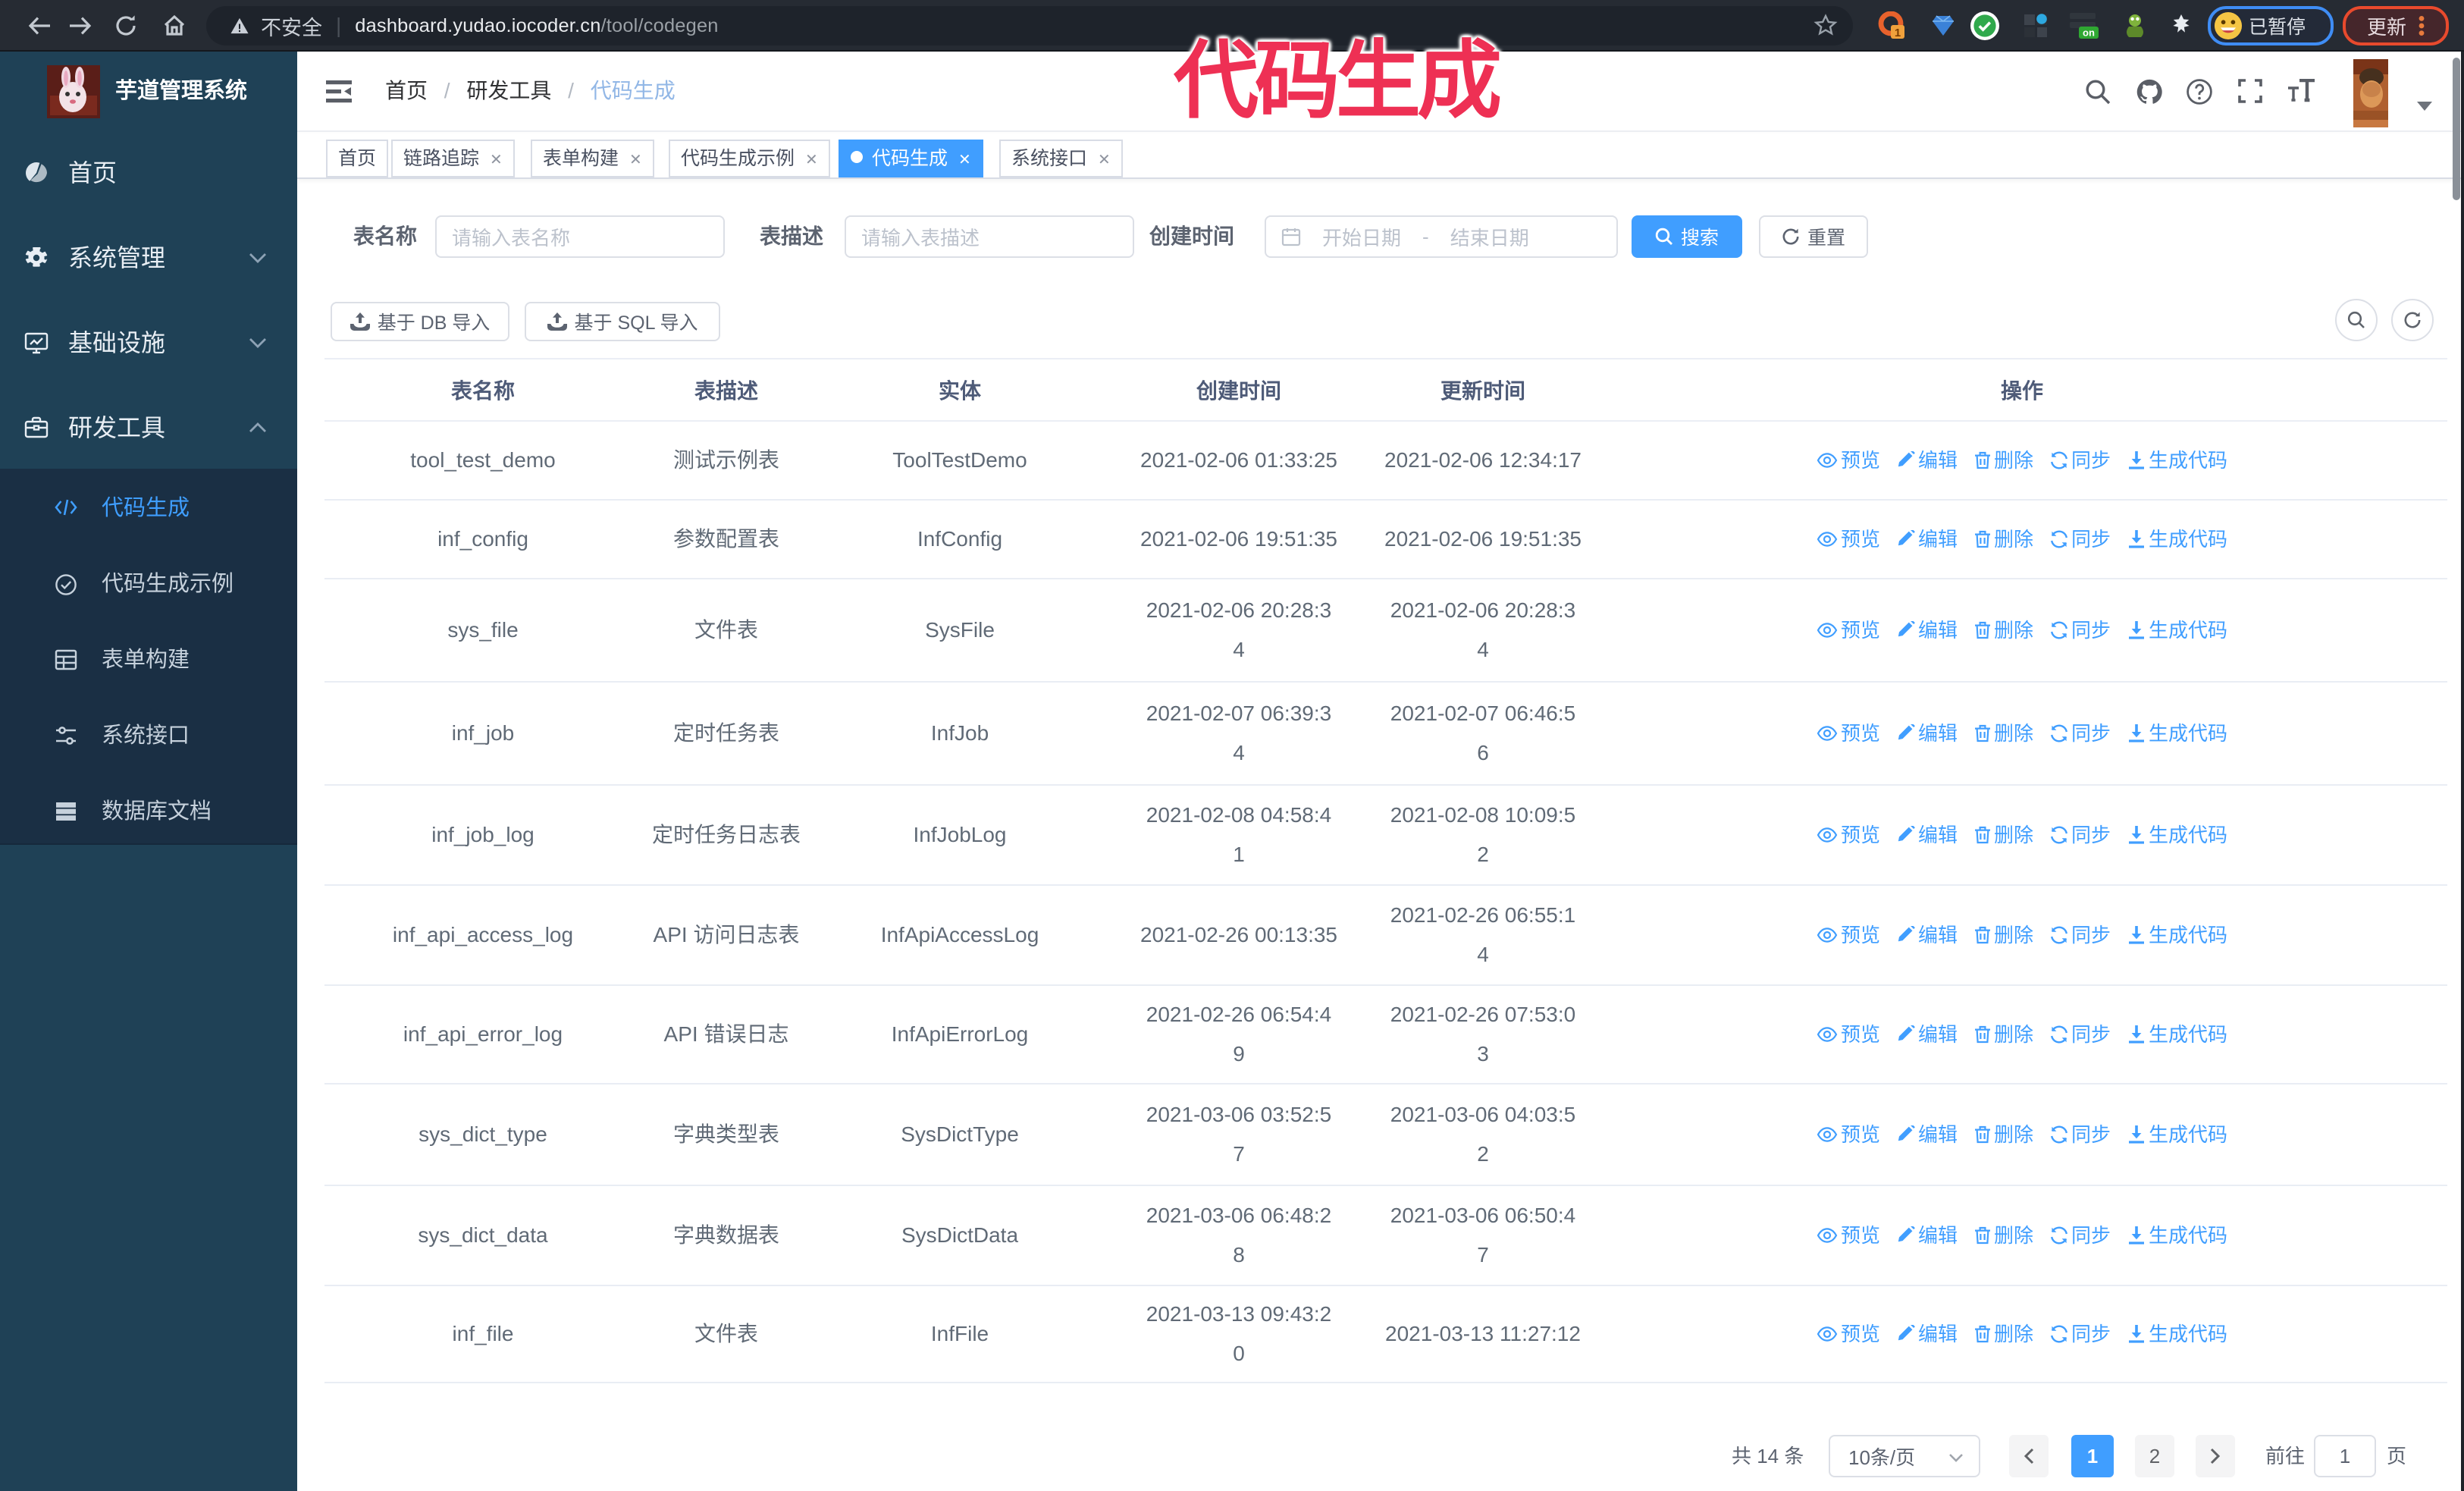 Image resolution: width=2464 pixels, height=1491 pixels. What do you see at coordinates (2089, 33) in the screenshot?
I see `svg-text: on` at bounding box center [2089, 33].